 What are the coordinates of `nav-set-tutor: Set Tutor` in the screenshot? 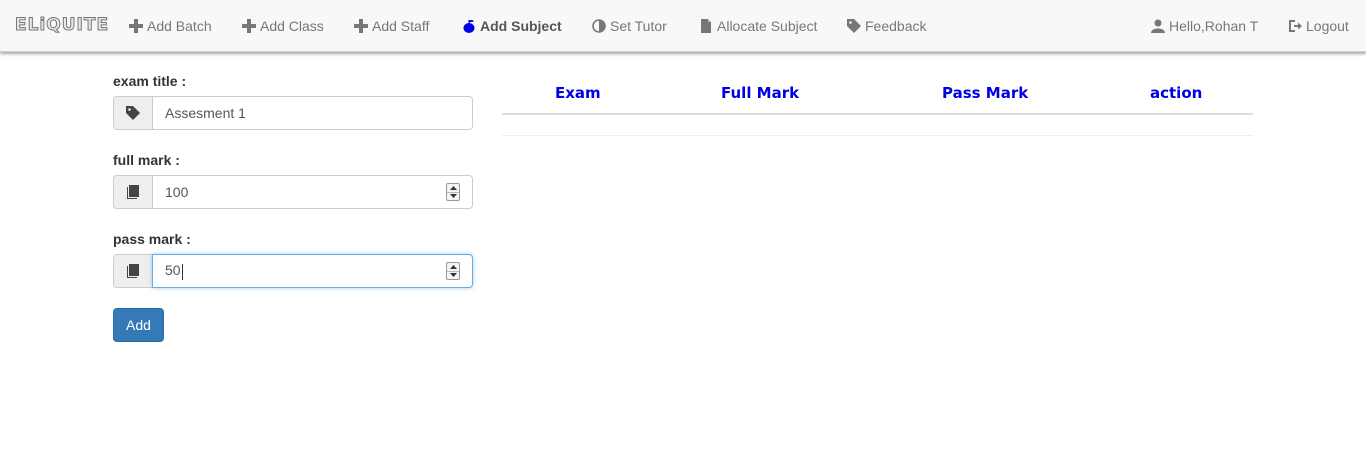 It's located at (629, 26).